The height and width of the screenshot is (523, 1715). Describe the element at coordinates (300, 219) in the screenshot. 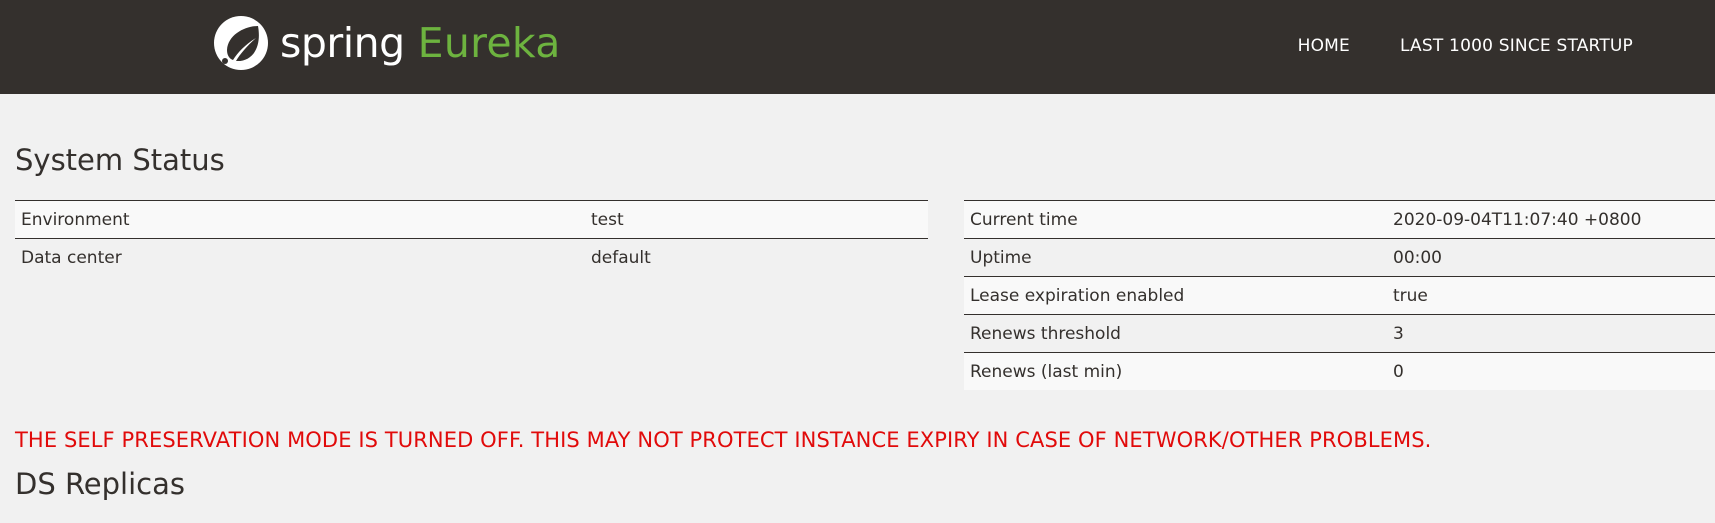

I see `table-cell-key: Environment` at that location.